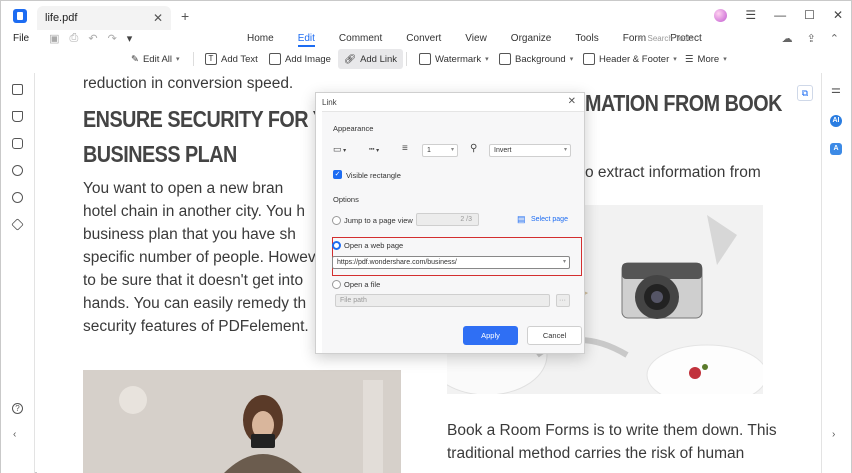 Image resolution: width=852 pixels, height=473 pixels. Describe the element at coordinates (586, 38) in the screenshot. I see `menu-tools: Tools` at that location.